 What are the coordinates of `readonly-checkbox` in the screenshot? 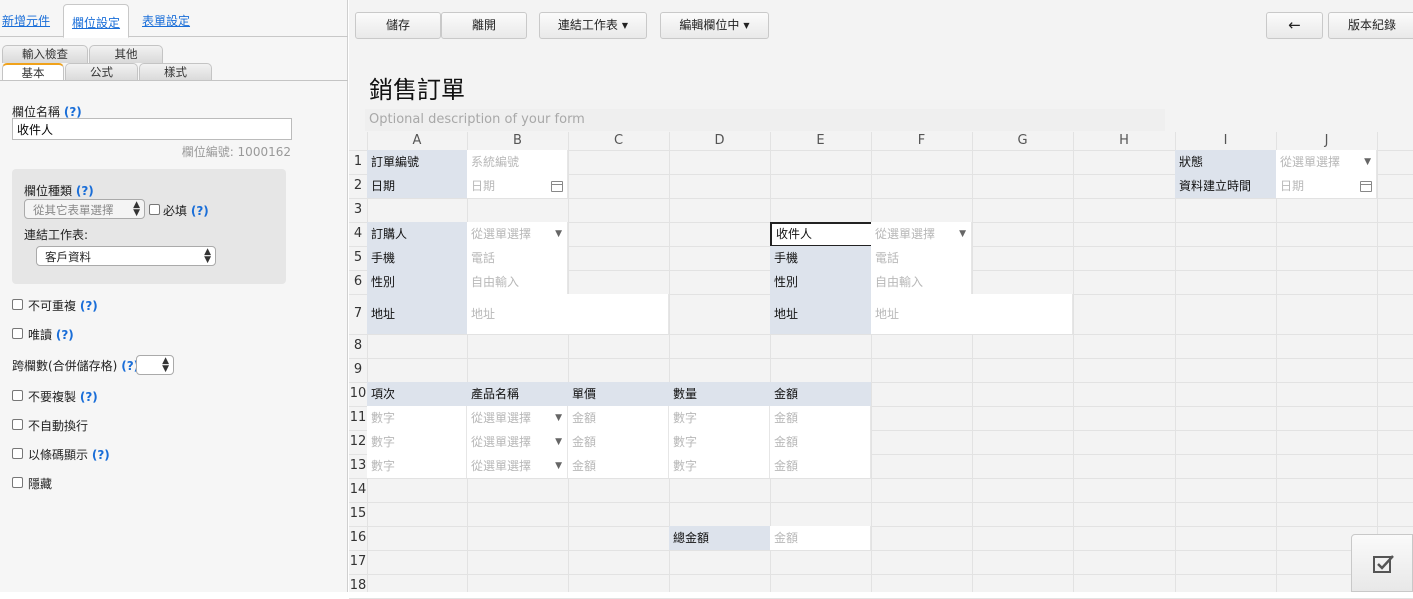 It's located at (17, 333).